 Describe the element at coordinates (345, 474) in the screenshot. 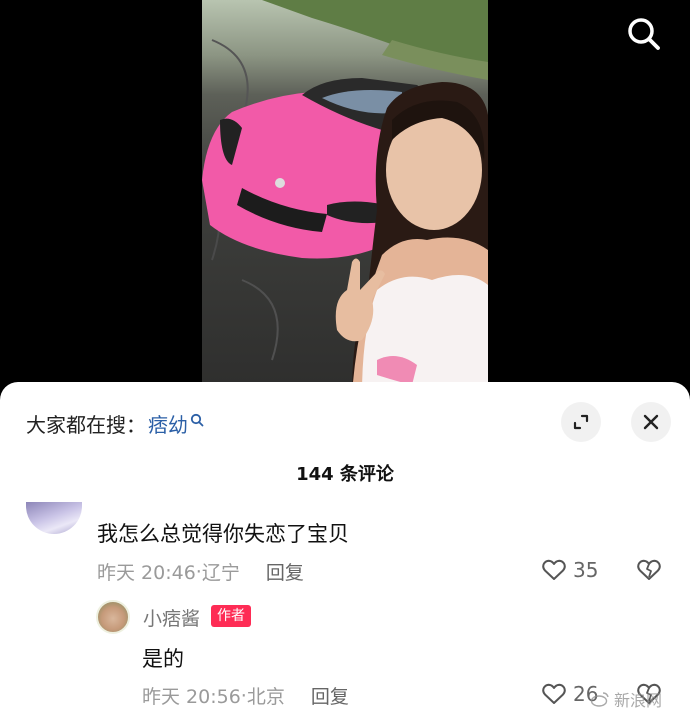

I see `comment-count: 144 条评论` at that location.